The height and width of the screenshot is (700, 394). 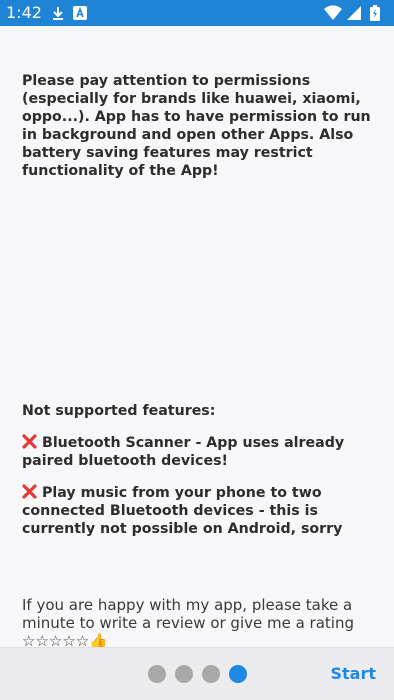 I want to click on start-button: Start, so click(x=353, y=674).